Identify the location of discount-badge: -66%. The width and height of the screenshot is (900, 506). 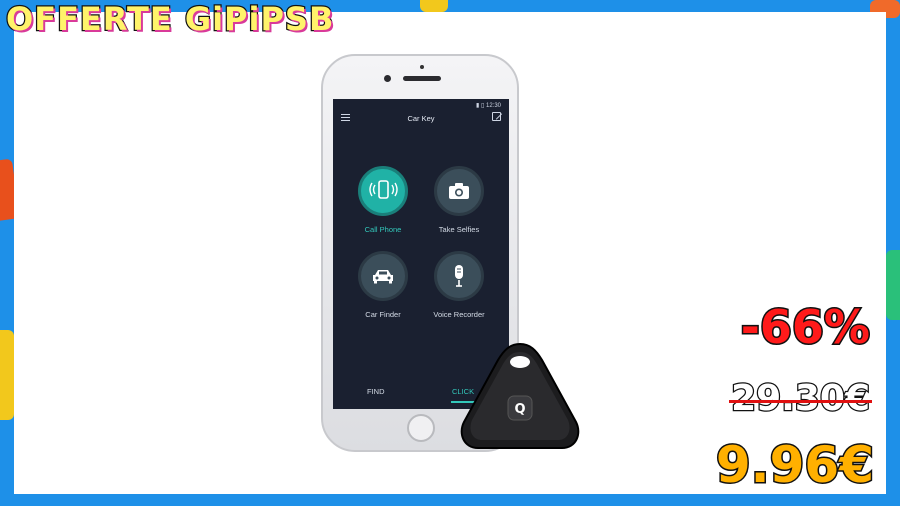
(805, 327).